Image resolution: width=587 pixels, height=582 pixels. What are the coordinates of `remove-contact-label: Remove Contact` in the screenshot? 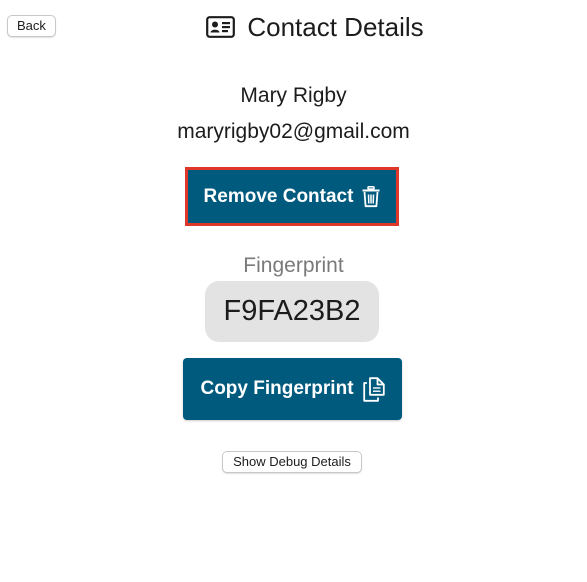 It's located at (278, 196).